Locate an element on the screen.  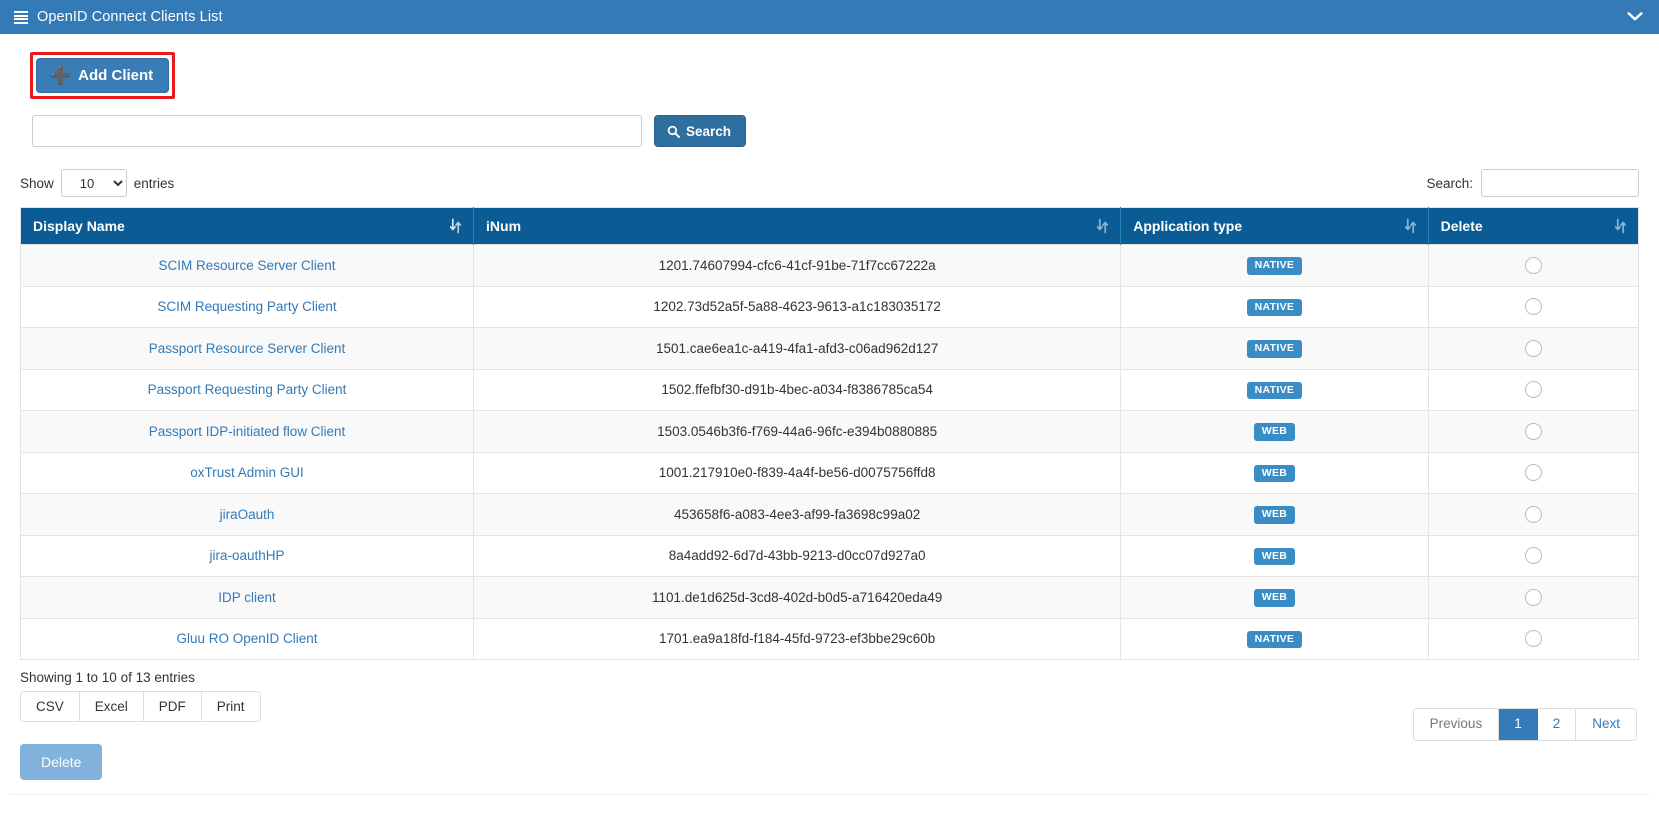
client-link: Passport Requesting Party Client is located at coordinates (247, 389).